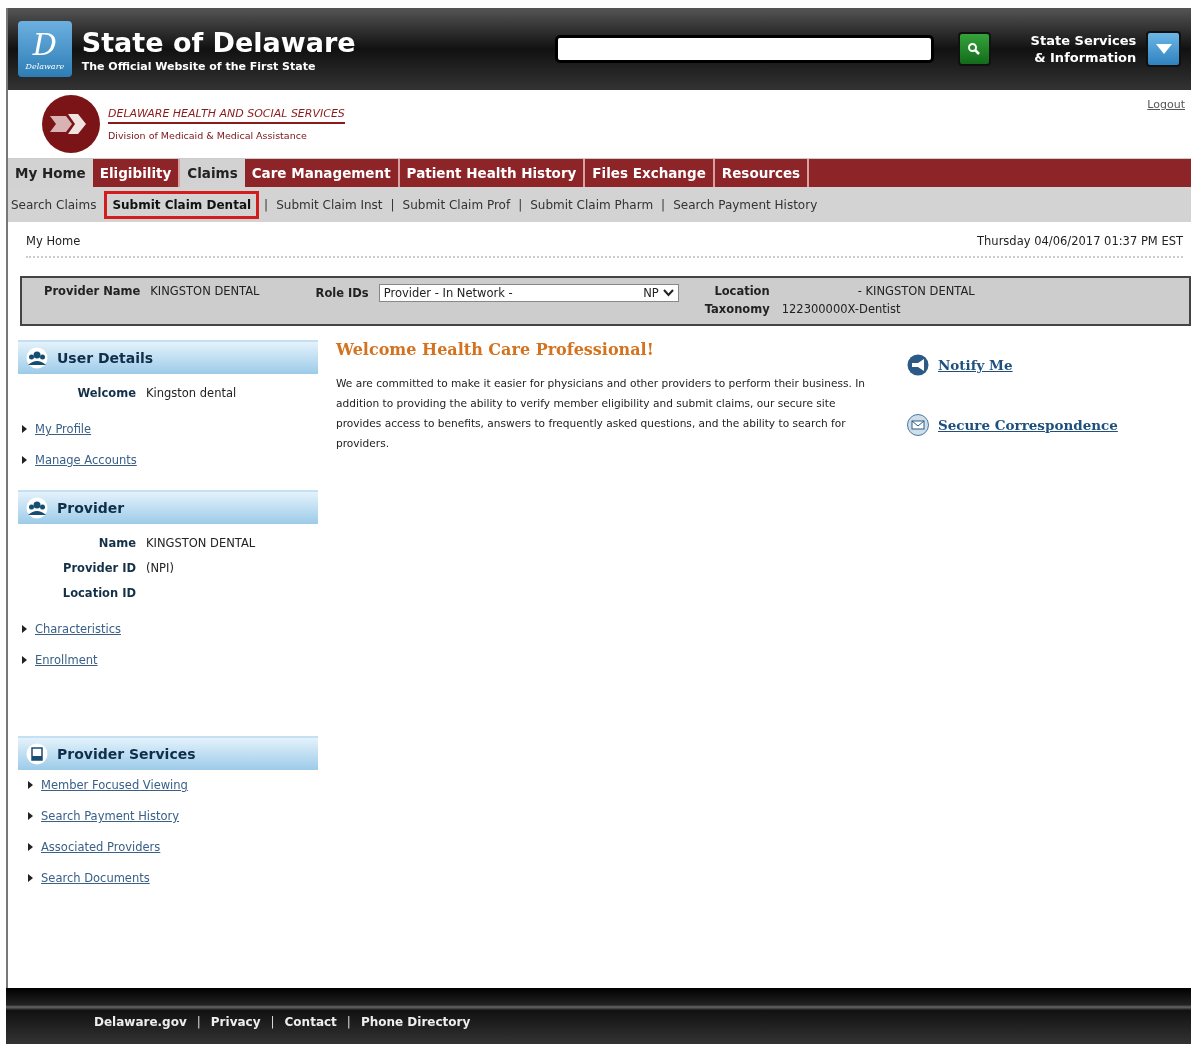 The width and height of the screenshot is (1191, 1055). I want to click on logout-link: Logout, so click(1166, 104).